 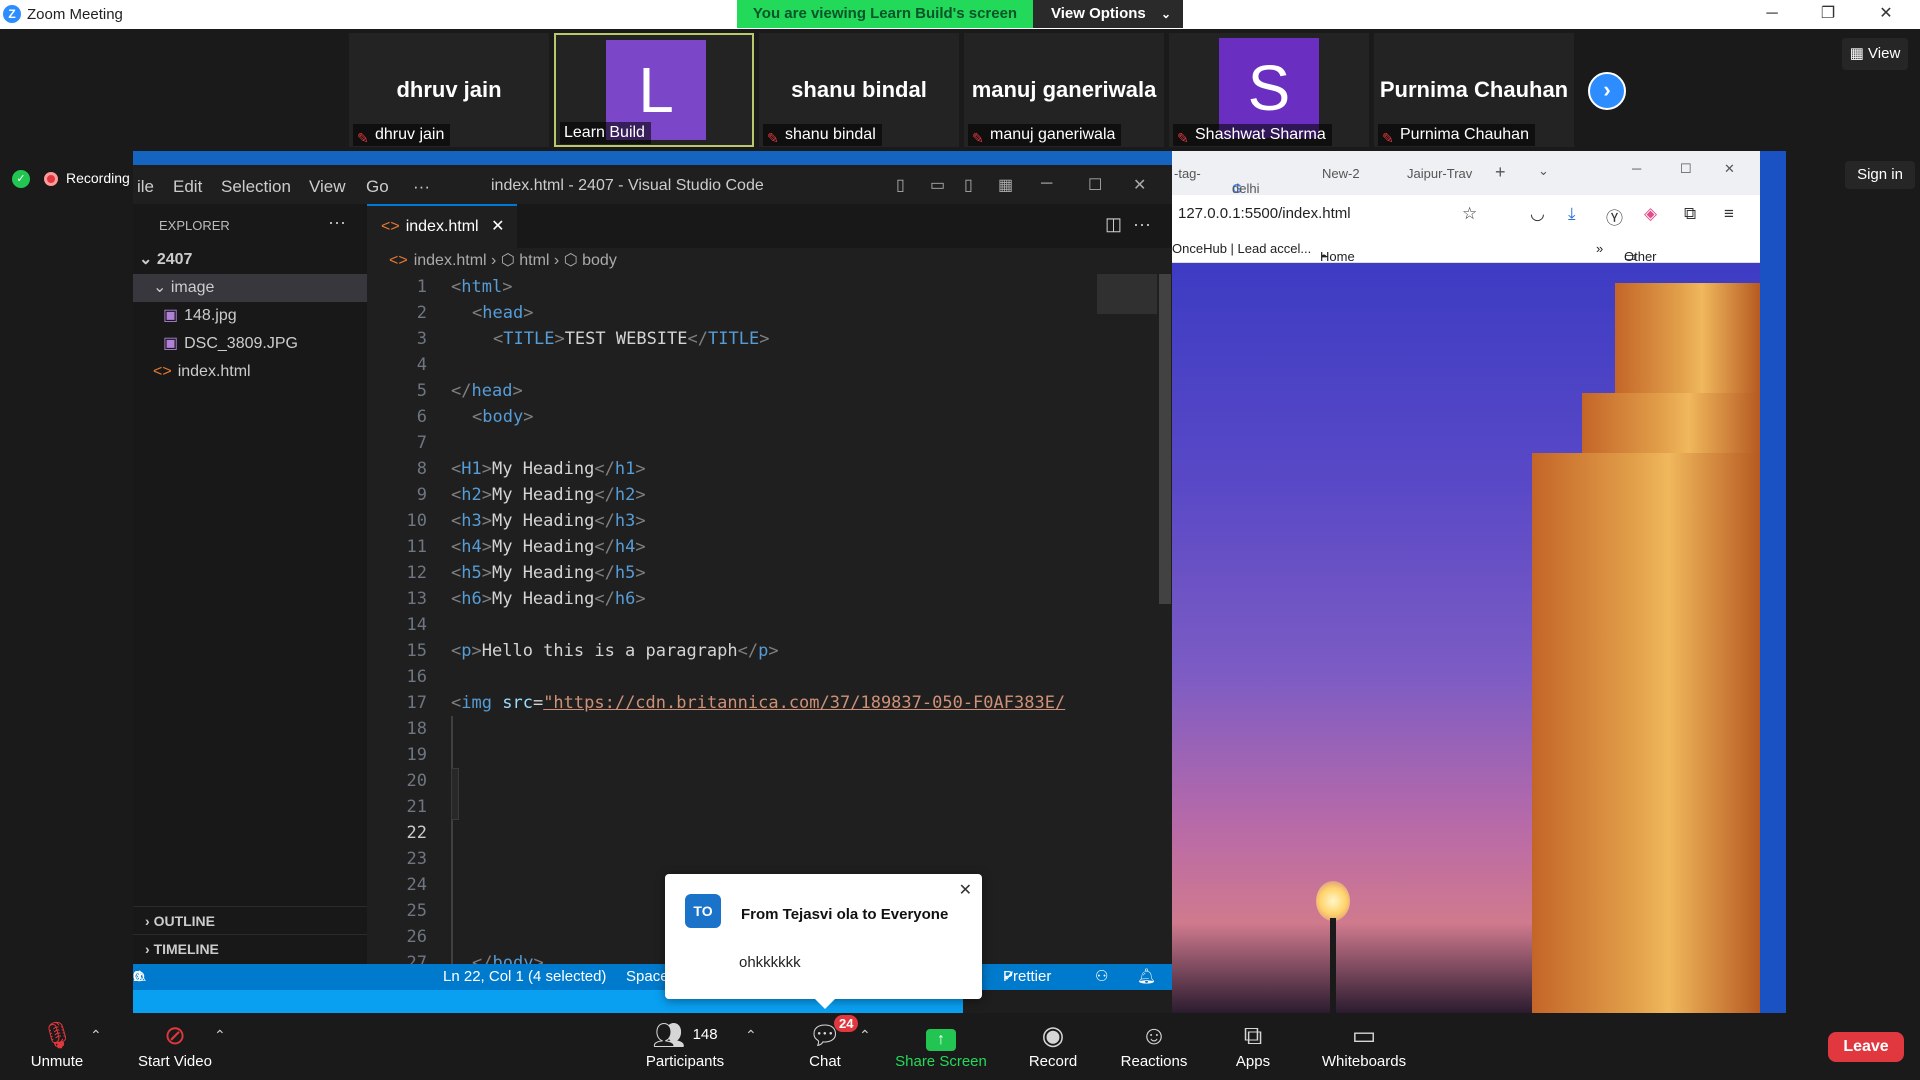 I want to click on cursor-position: Ln 22, Col 1 (4 selected), so click(x=524, y=977).